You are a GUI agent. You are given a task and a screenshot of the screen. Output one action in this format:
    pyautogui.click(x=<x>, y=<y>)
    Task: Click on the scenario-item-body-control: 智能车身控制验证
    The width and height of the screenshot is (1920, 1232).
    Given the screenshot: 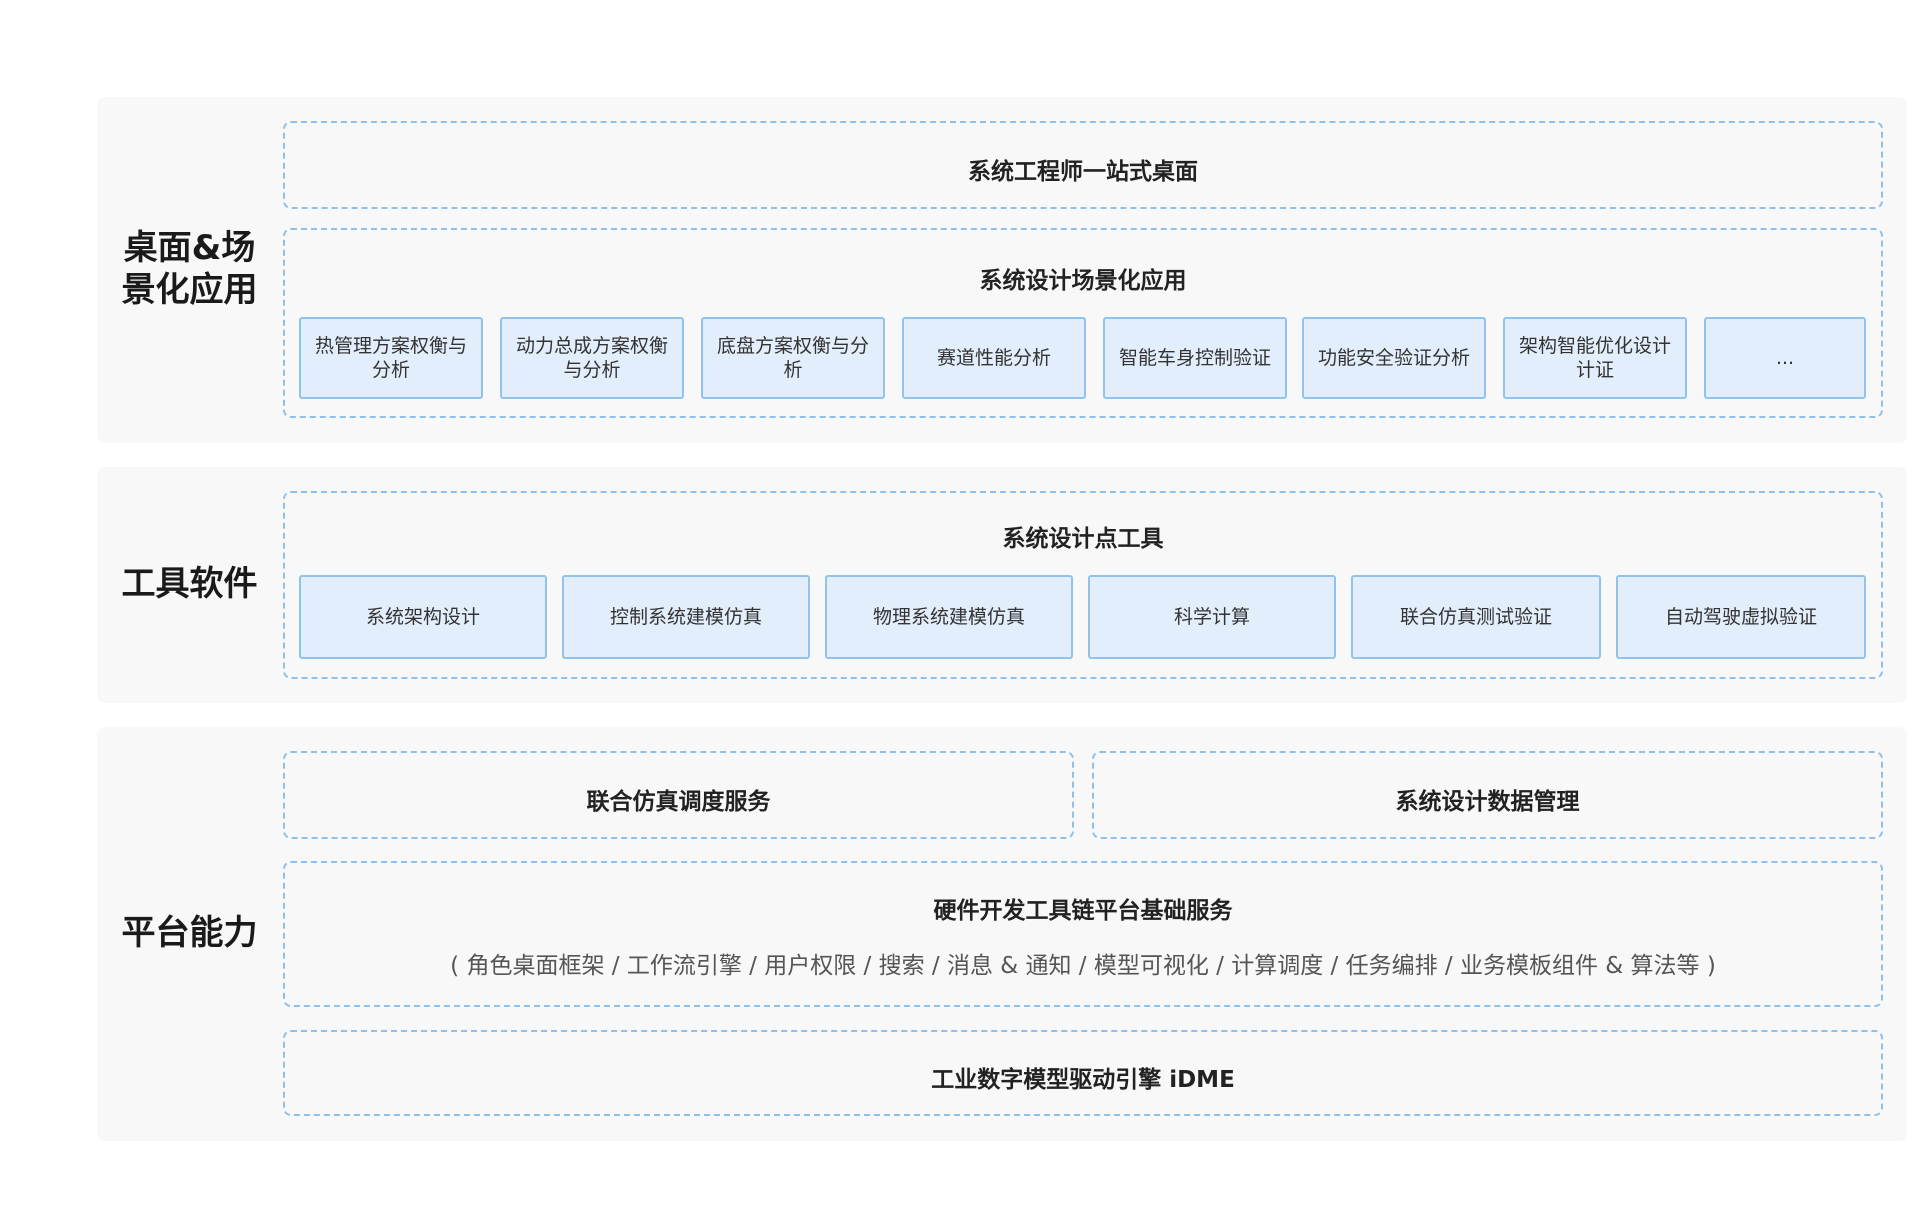 What is the action you would take?
    pyautogui.click(x=1195, y=358)
    